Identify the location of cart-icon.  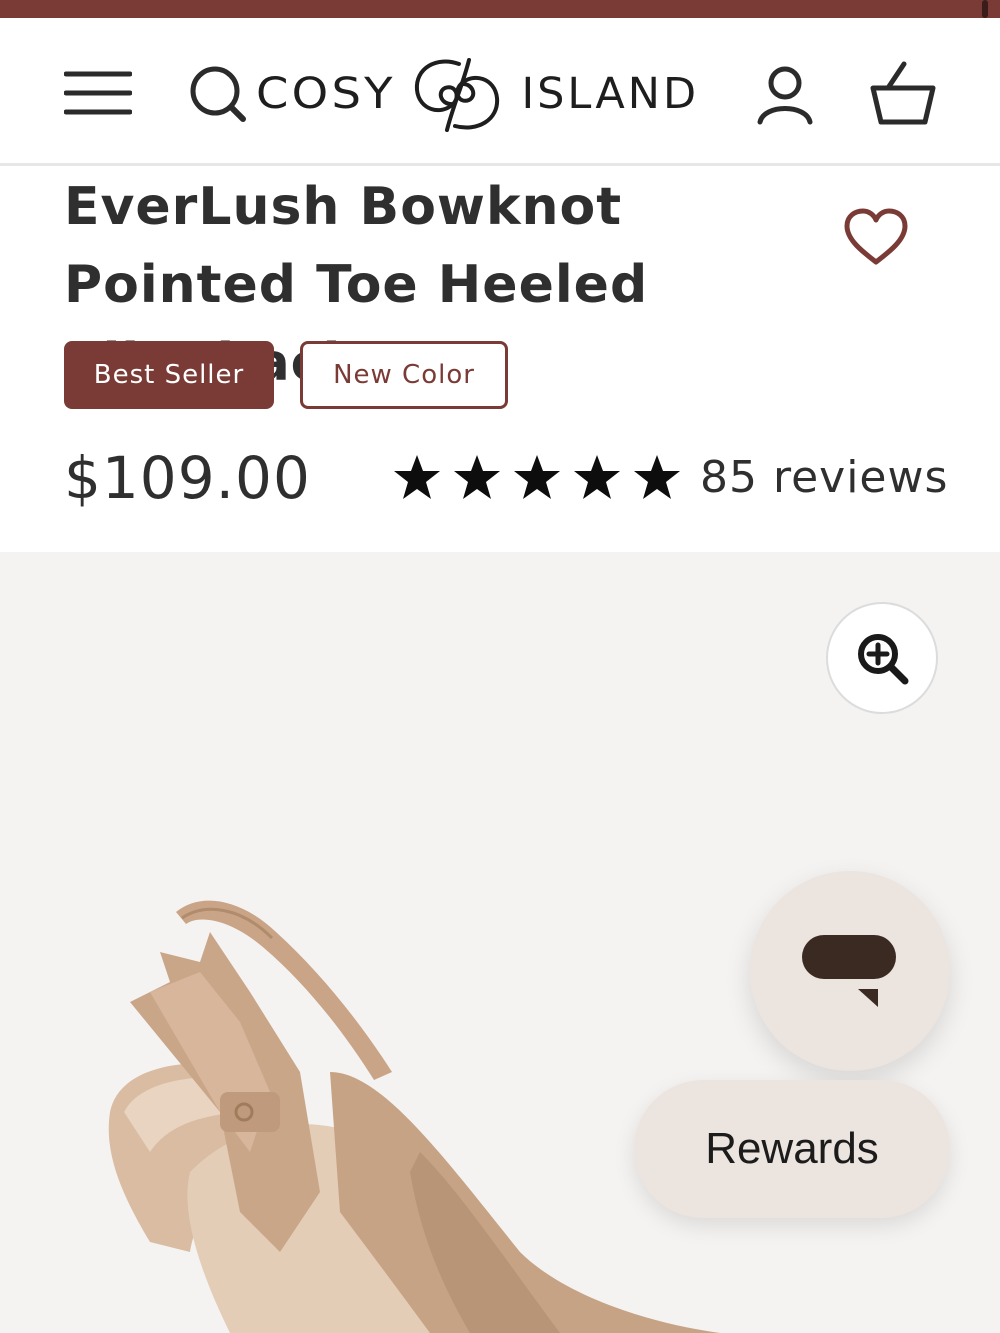
(903, 93).